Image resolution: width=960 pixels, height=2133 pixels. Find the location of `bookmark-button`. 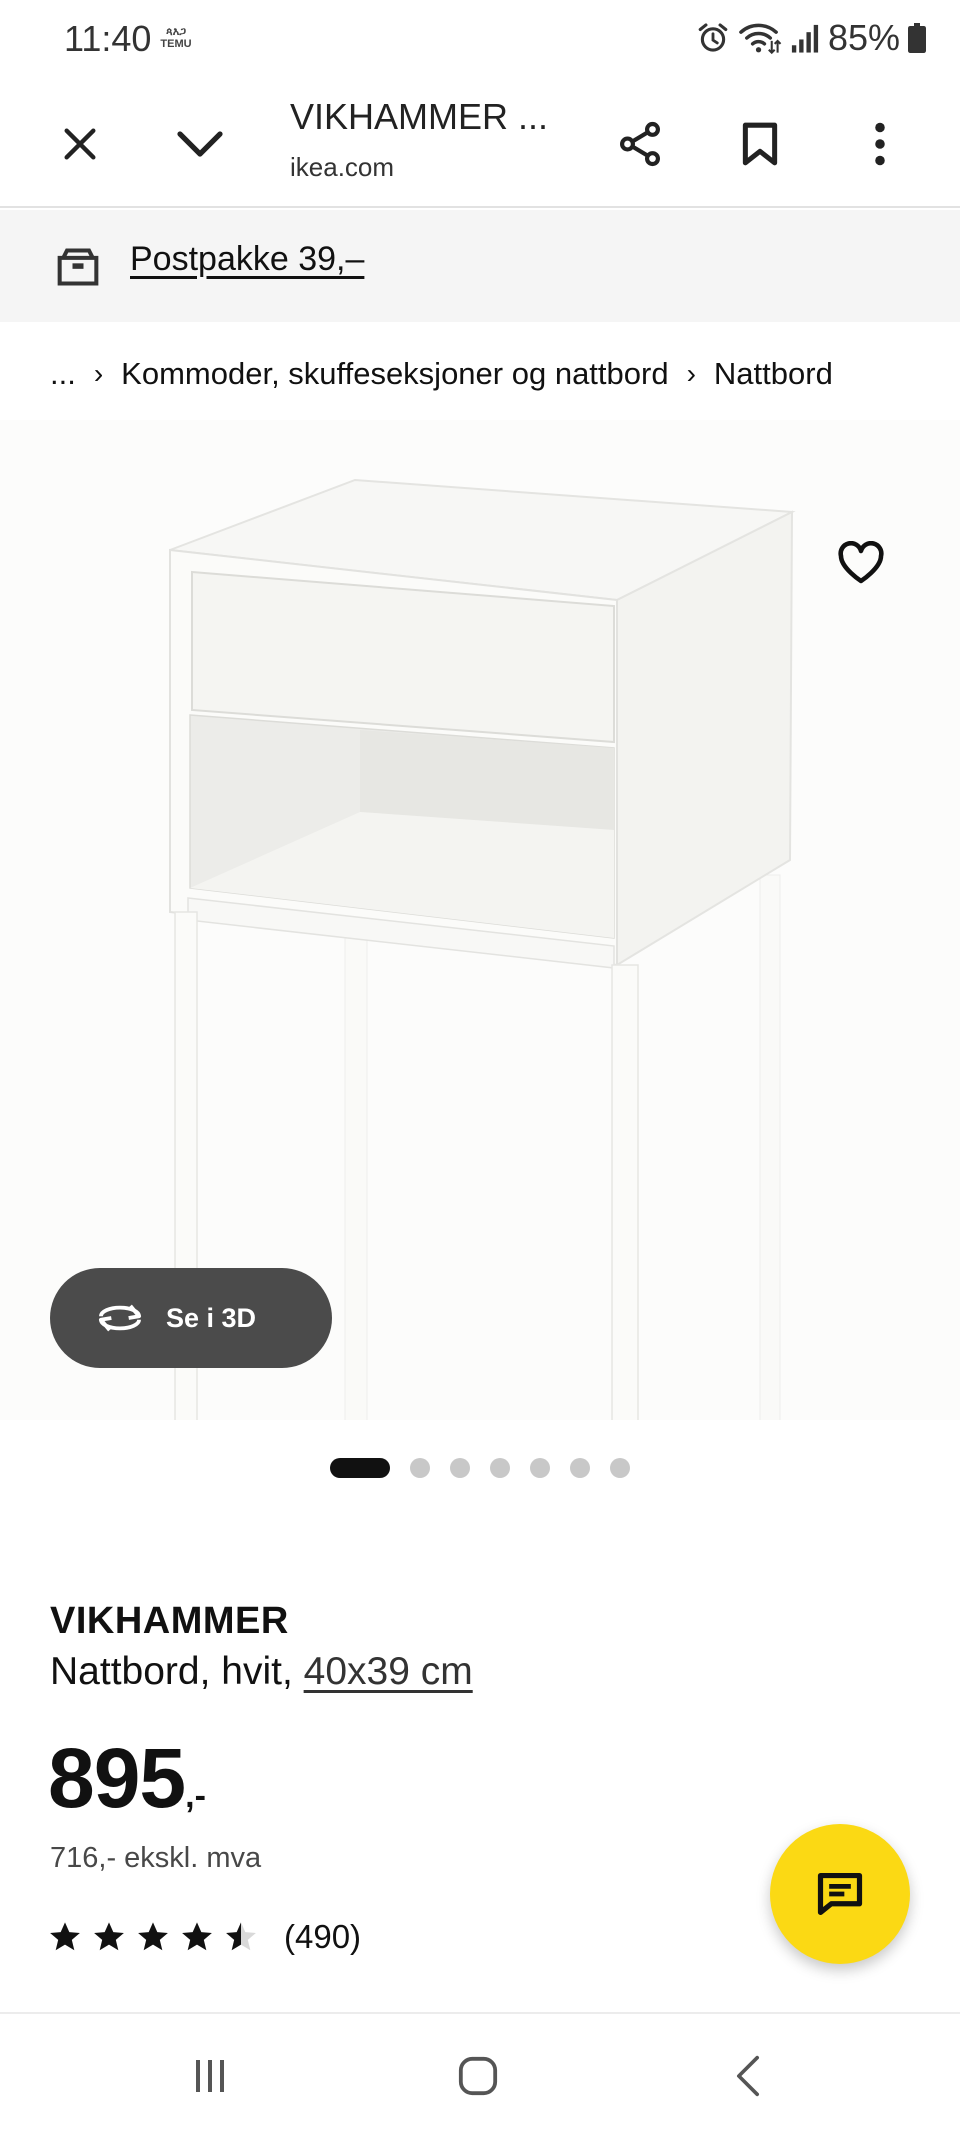

bookmark-button is located at coordinates (760, 144).